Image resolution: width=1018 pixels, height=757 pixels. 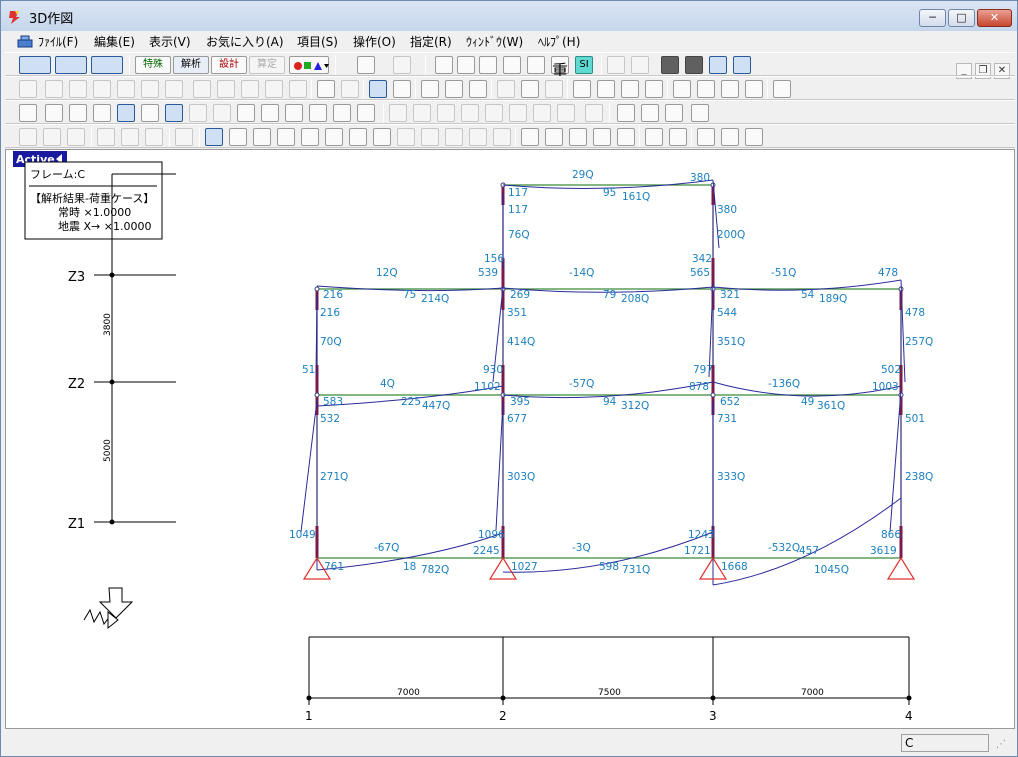 What do you see at coordinates (431, 41) in the screenshot?
I see `menu-item-6: 指定(R)` at bounding box center [431, 41].